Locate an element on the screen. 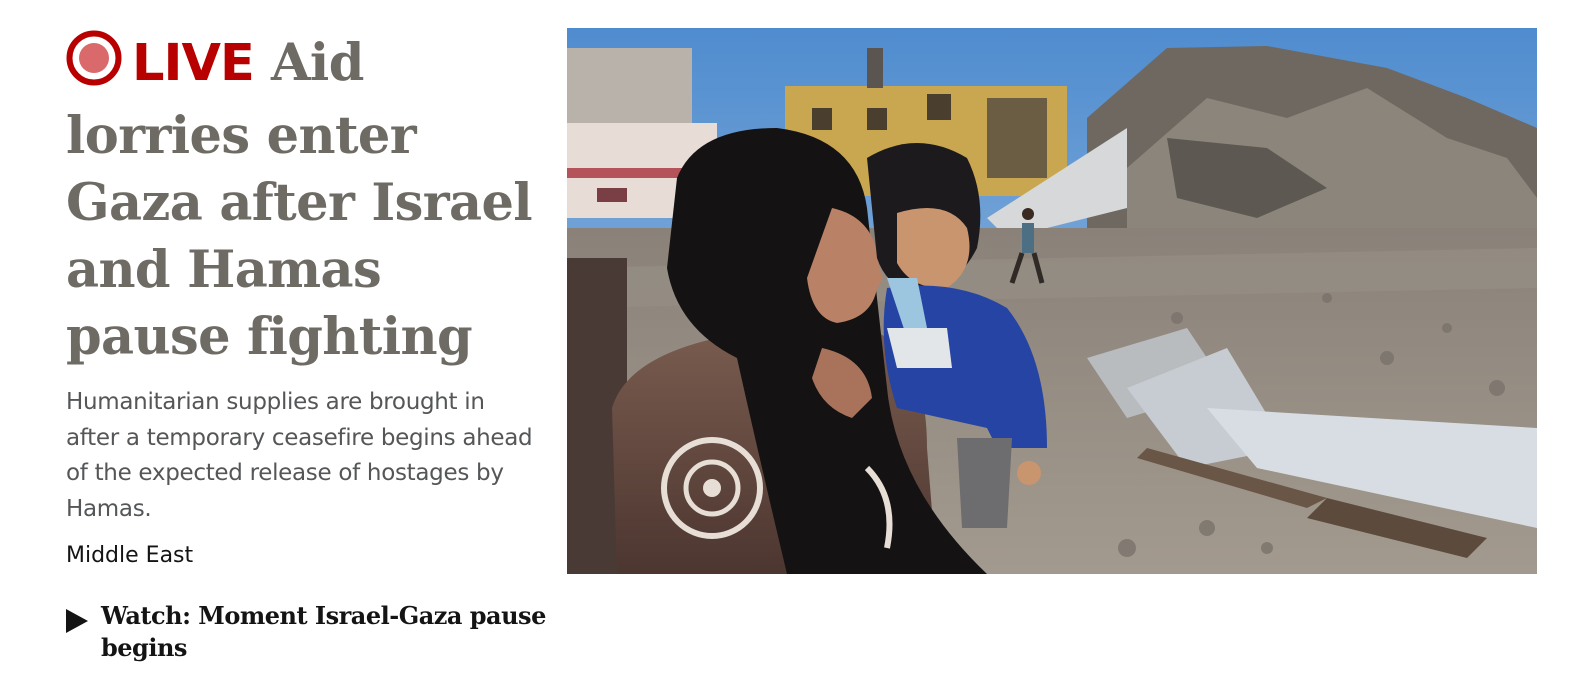  live-label: LIVE is located at coordinates (193, 63).